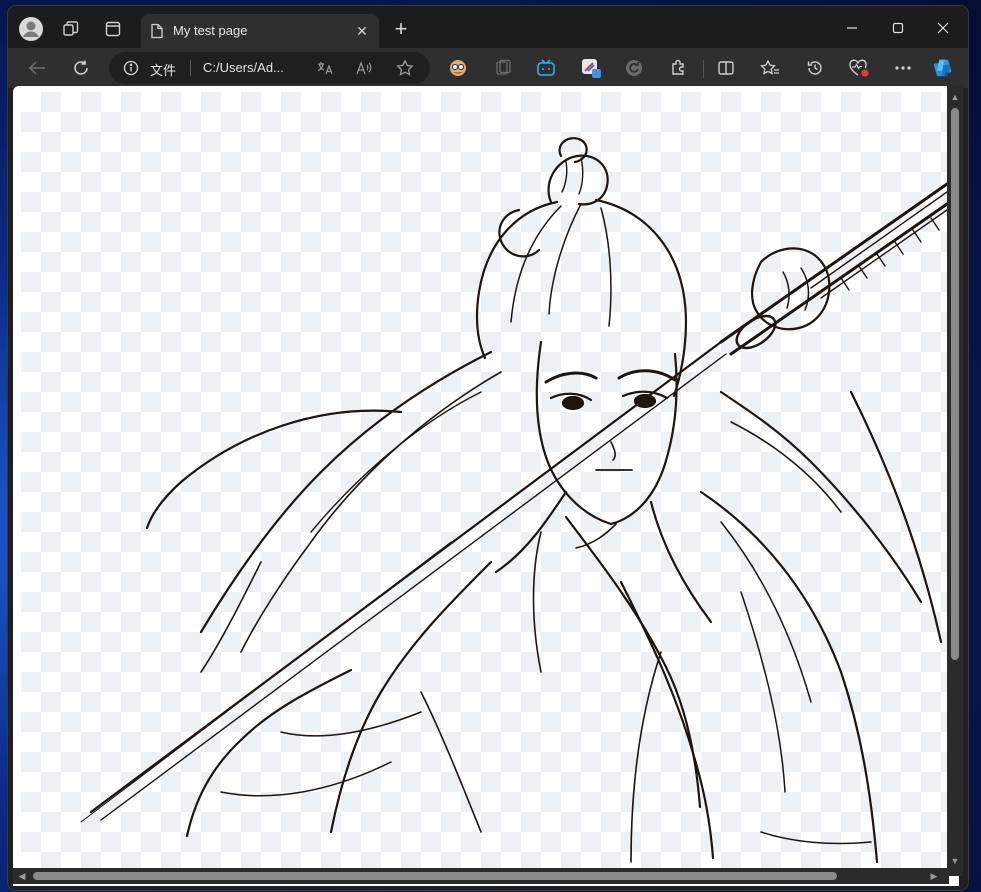  What do you see at coordinates (546, 68) in the screenshot?
I see `bilibili-tv-icon` at bounding box center [546, 68].